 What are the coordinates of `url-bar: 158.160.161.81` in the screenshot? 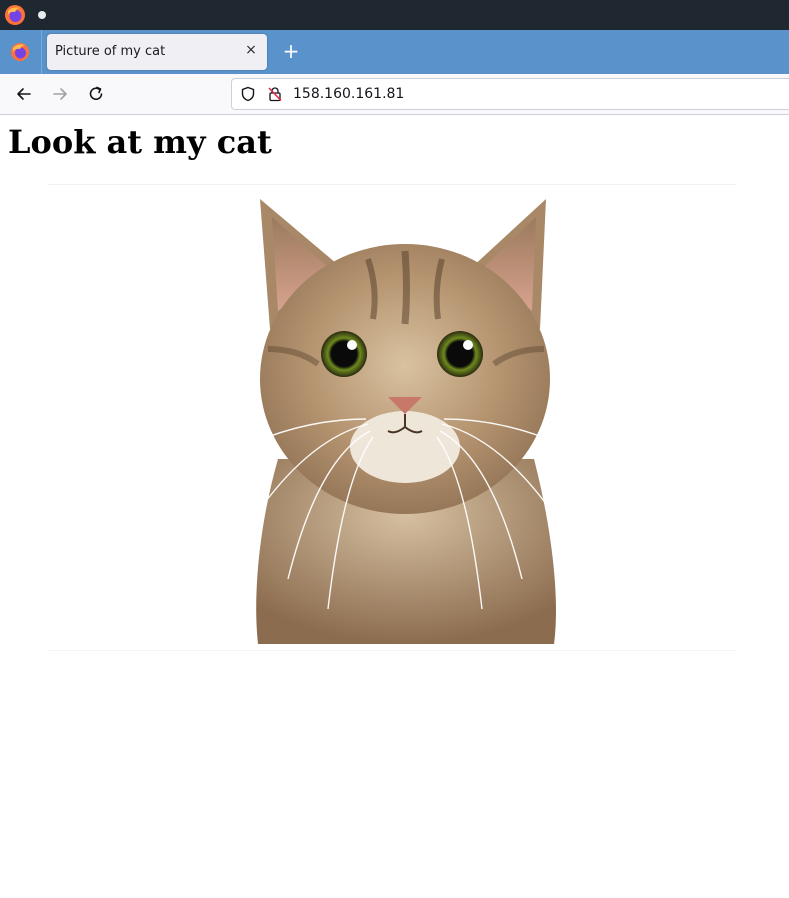 It's located at (510, 94).